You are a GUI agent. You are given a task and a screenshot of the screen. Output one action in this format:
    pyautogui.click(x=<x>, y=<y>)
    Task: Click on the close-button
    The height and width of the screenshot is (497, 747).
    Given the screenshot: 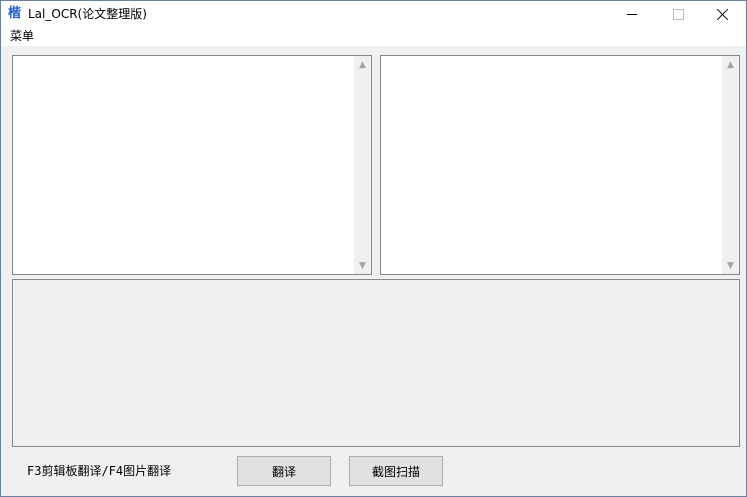 What is the action you would take?
    pyautogui.click(x=723, y=14)
    